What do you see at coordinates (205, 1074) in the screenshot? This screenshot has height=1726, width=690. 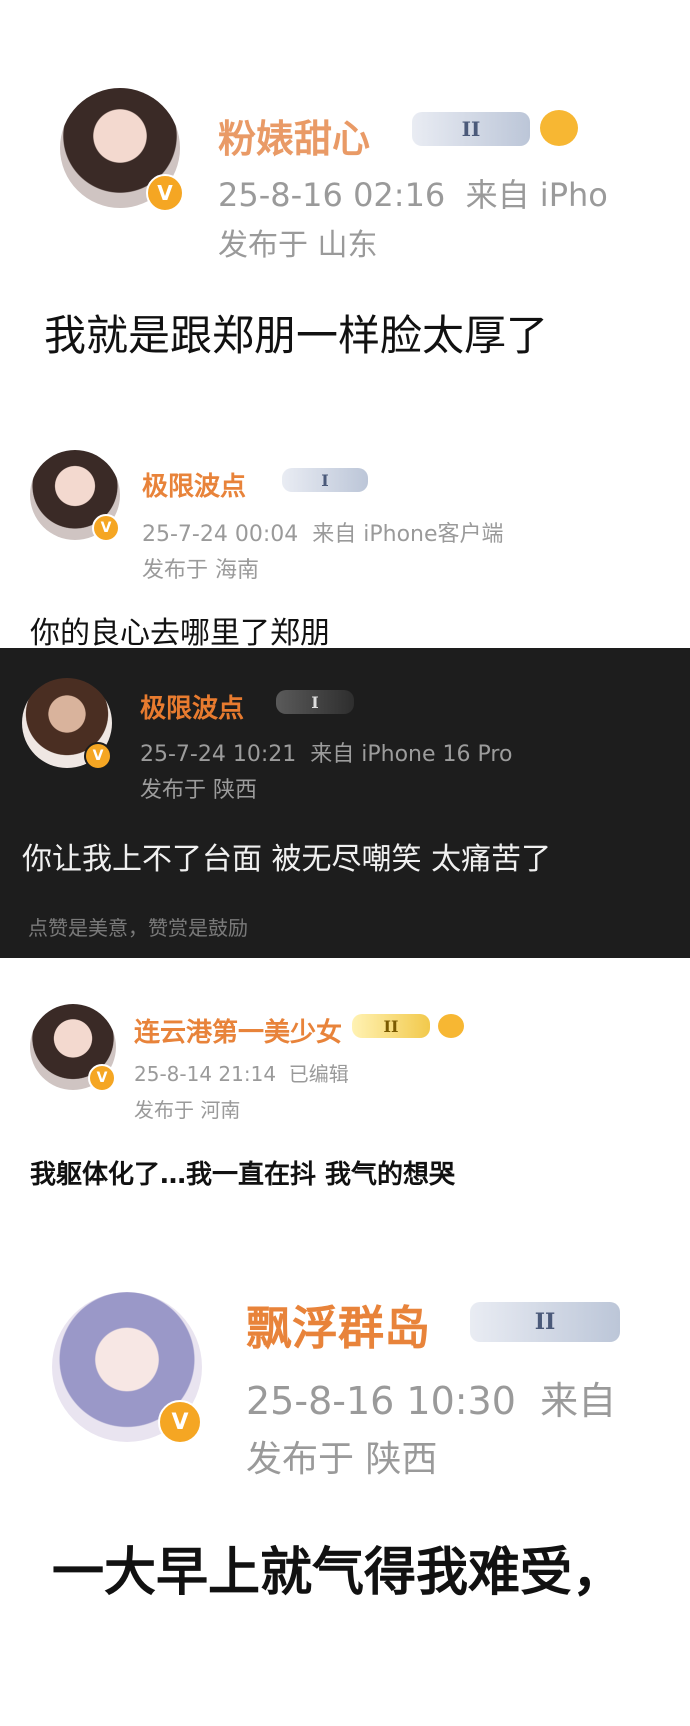 I see `post-time: 25-8-14 21:14` at bounding box center [205, 1074].